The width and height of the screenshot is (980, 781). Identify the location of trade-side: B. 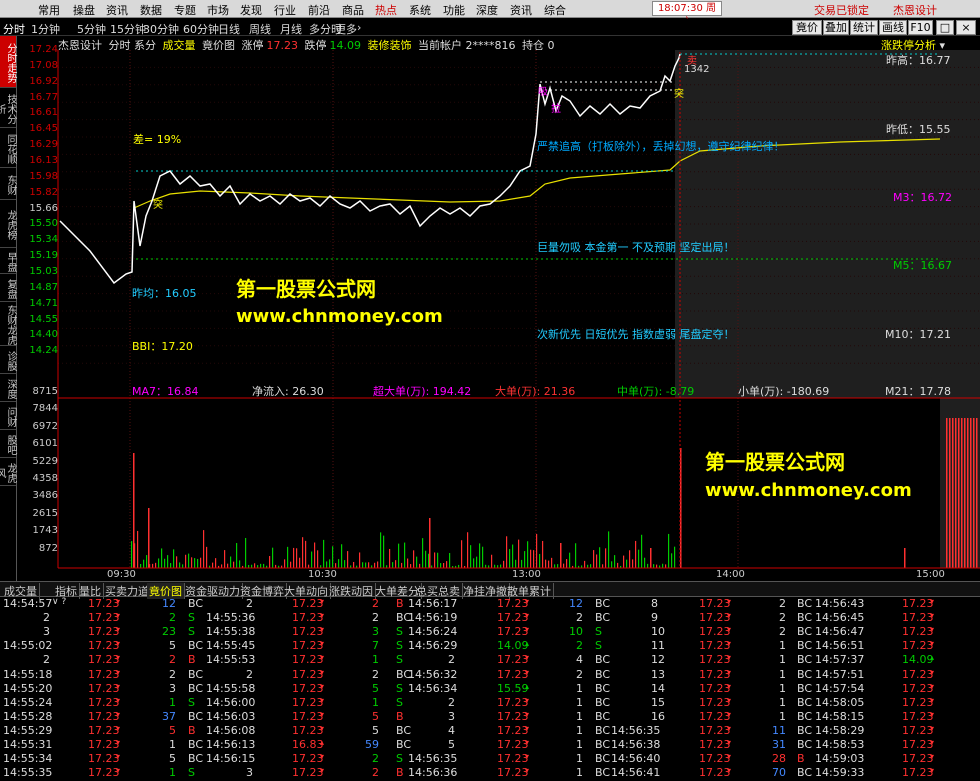
(192, 660).